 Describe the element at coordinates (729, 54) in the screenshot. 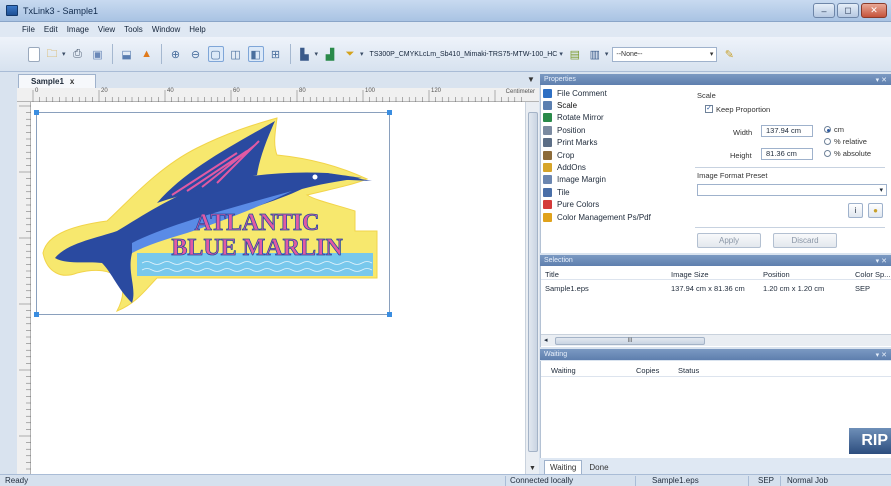

I see `preset-edit-icon: ✎` at that location.